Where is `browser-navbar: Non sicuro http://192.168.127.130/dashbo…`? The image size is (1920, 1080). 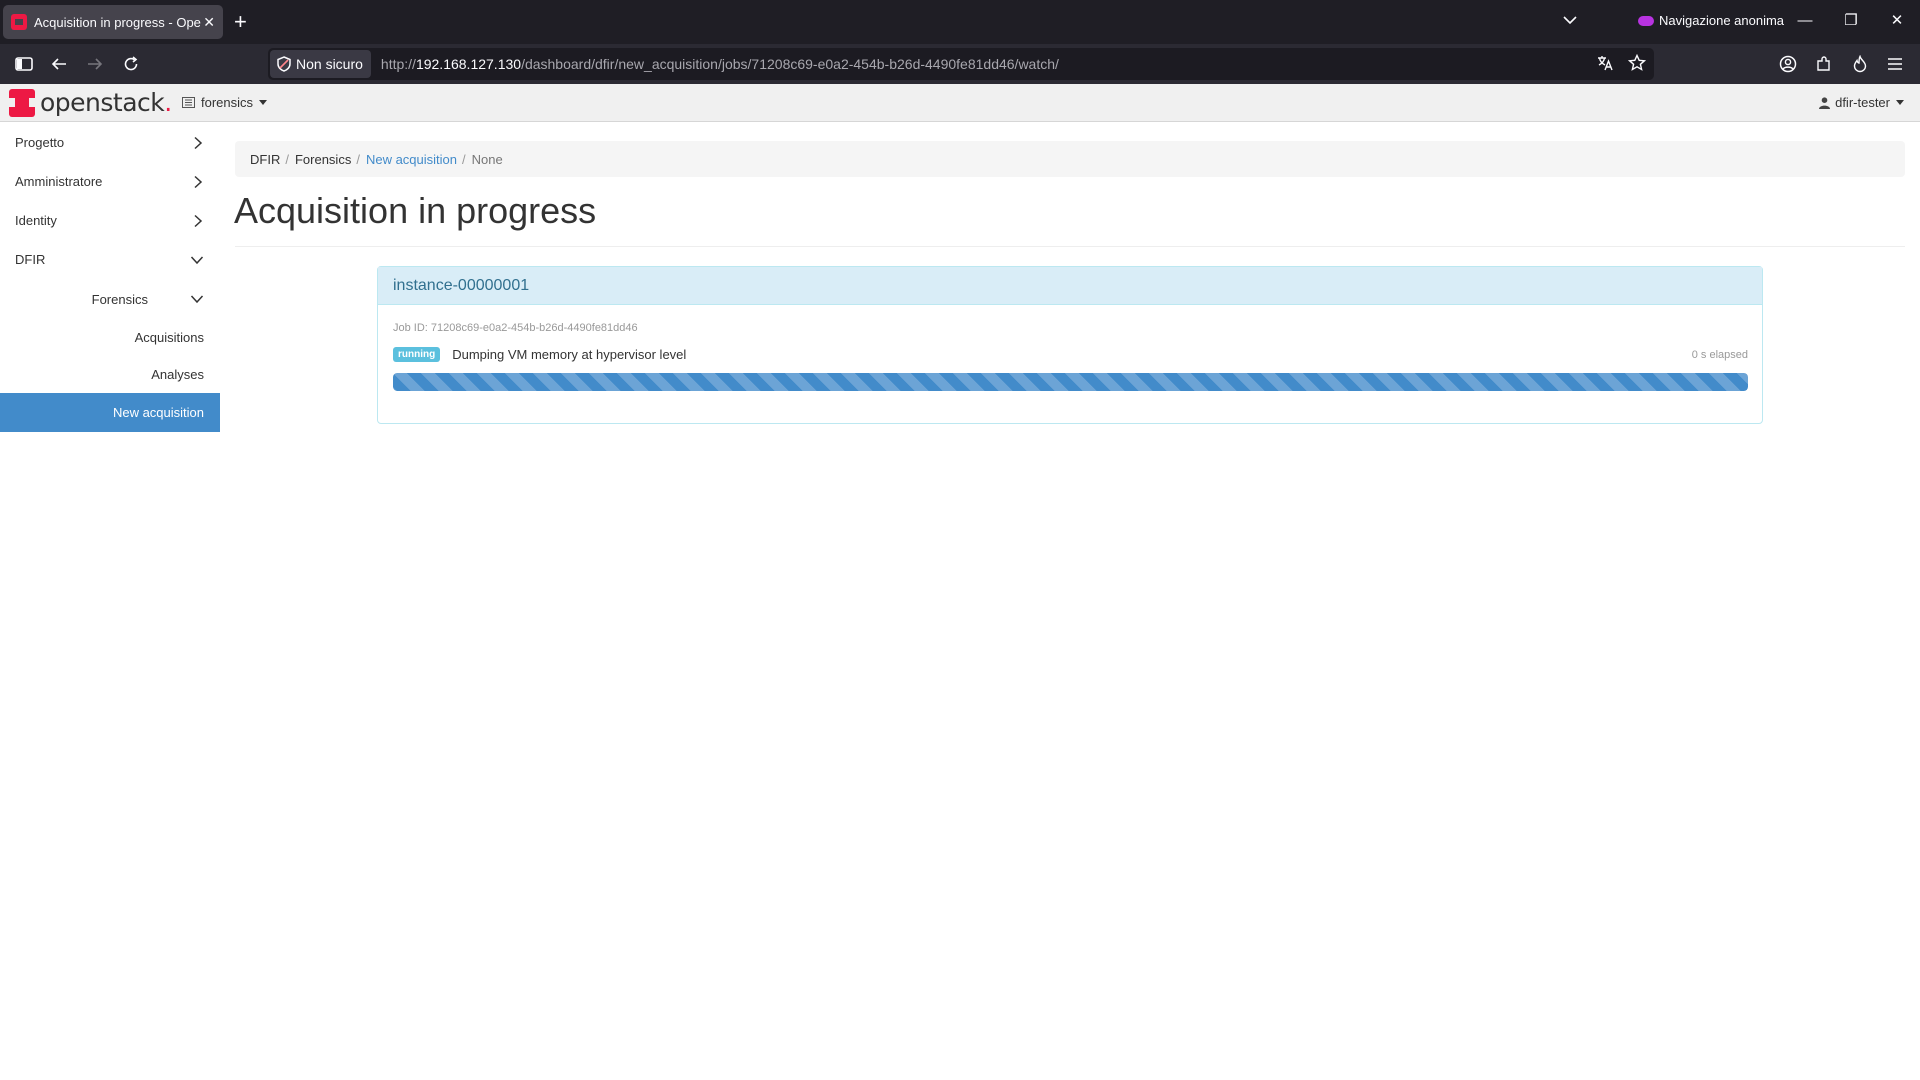
browser-navbar: Non sicuro http://192.168.127.130/dashbo… is located at coordinates (960, 64).